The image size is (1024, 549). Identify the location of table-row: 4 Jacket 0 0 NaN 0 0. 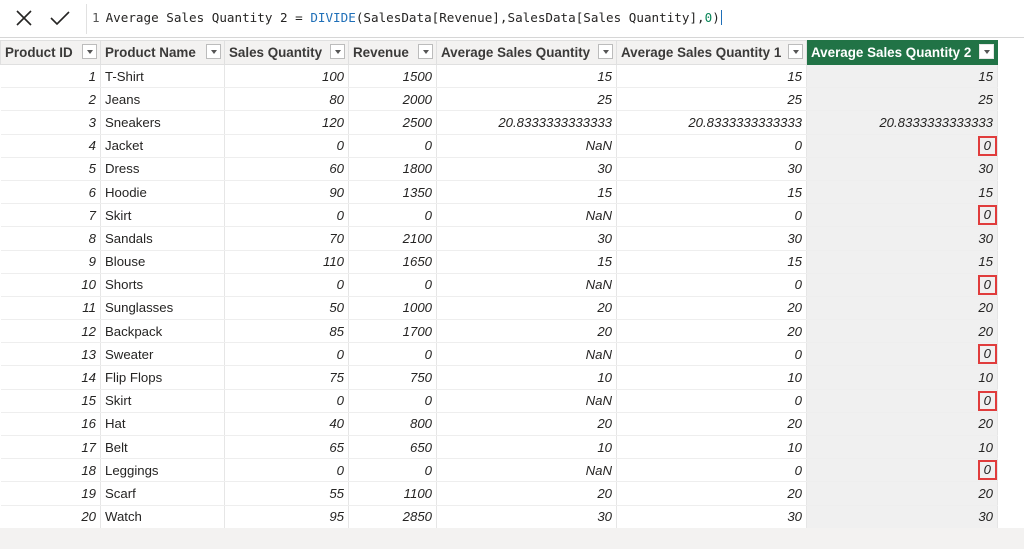
(499, 146).